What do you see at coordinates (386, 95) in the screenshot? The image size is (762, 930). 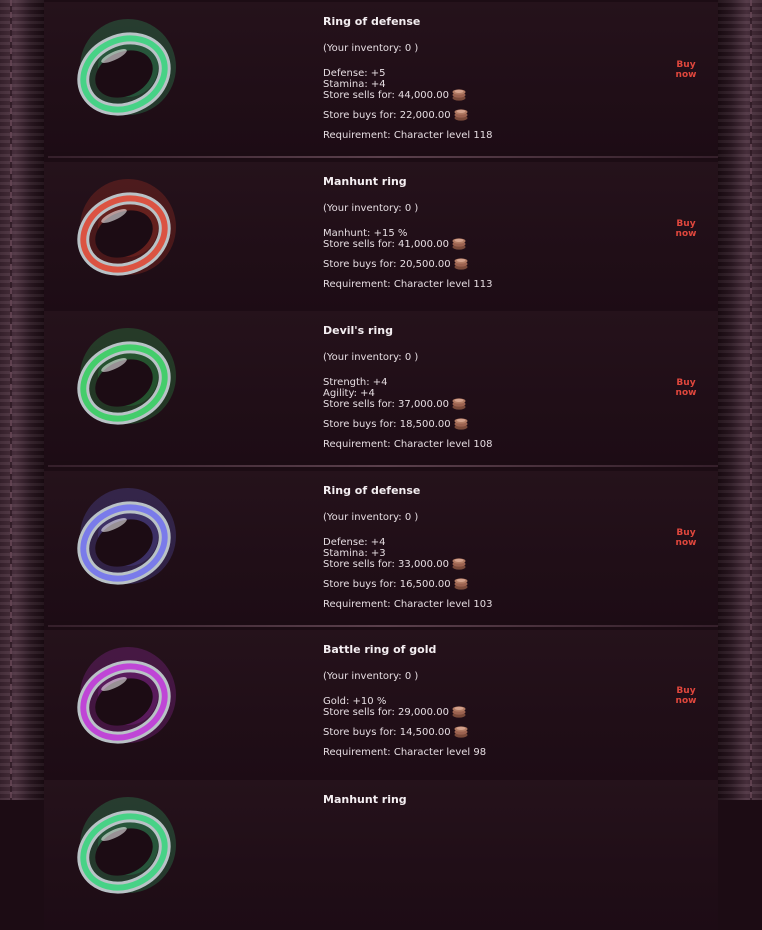 I see `sell-price-text: Store sells for: 44,000.00` at bounding box center [386, 95].